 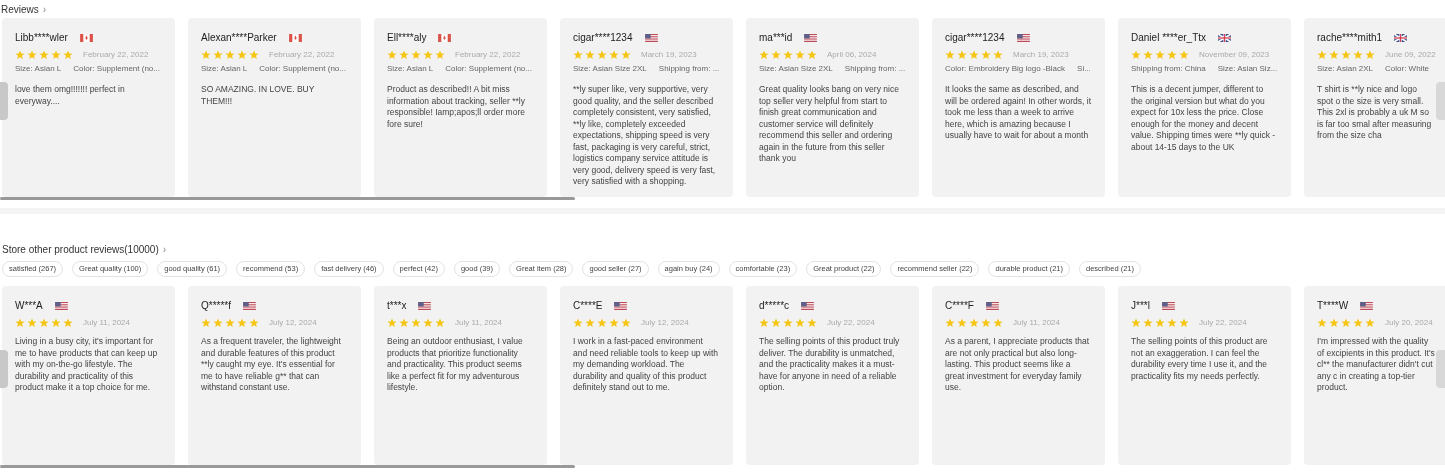 What do you see at coordinates (20, 9) in the screenshot?
I see `section-title: Reviews` at bounding box center [20, 9].